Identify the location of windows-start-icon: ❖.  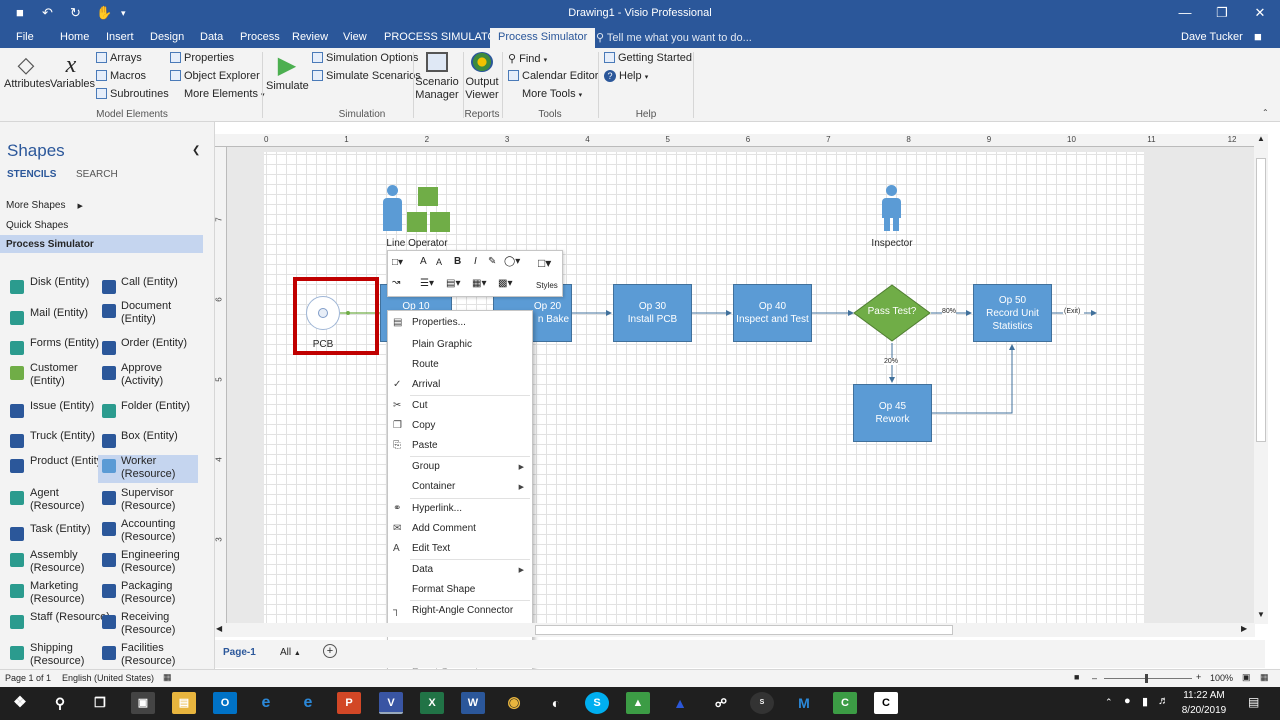
(20, 703).